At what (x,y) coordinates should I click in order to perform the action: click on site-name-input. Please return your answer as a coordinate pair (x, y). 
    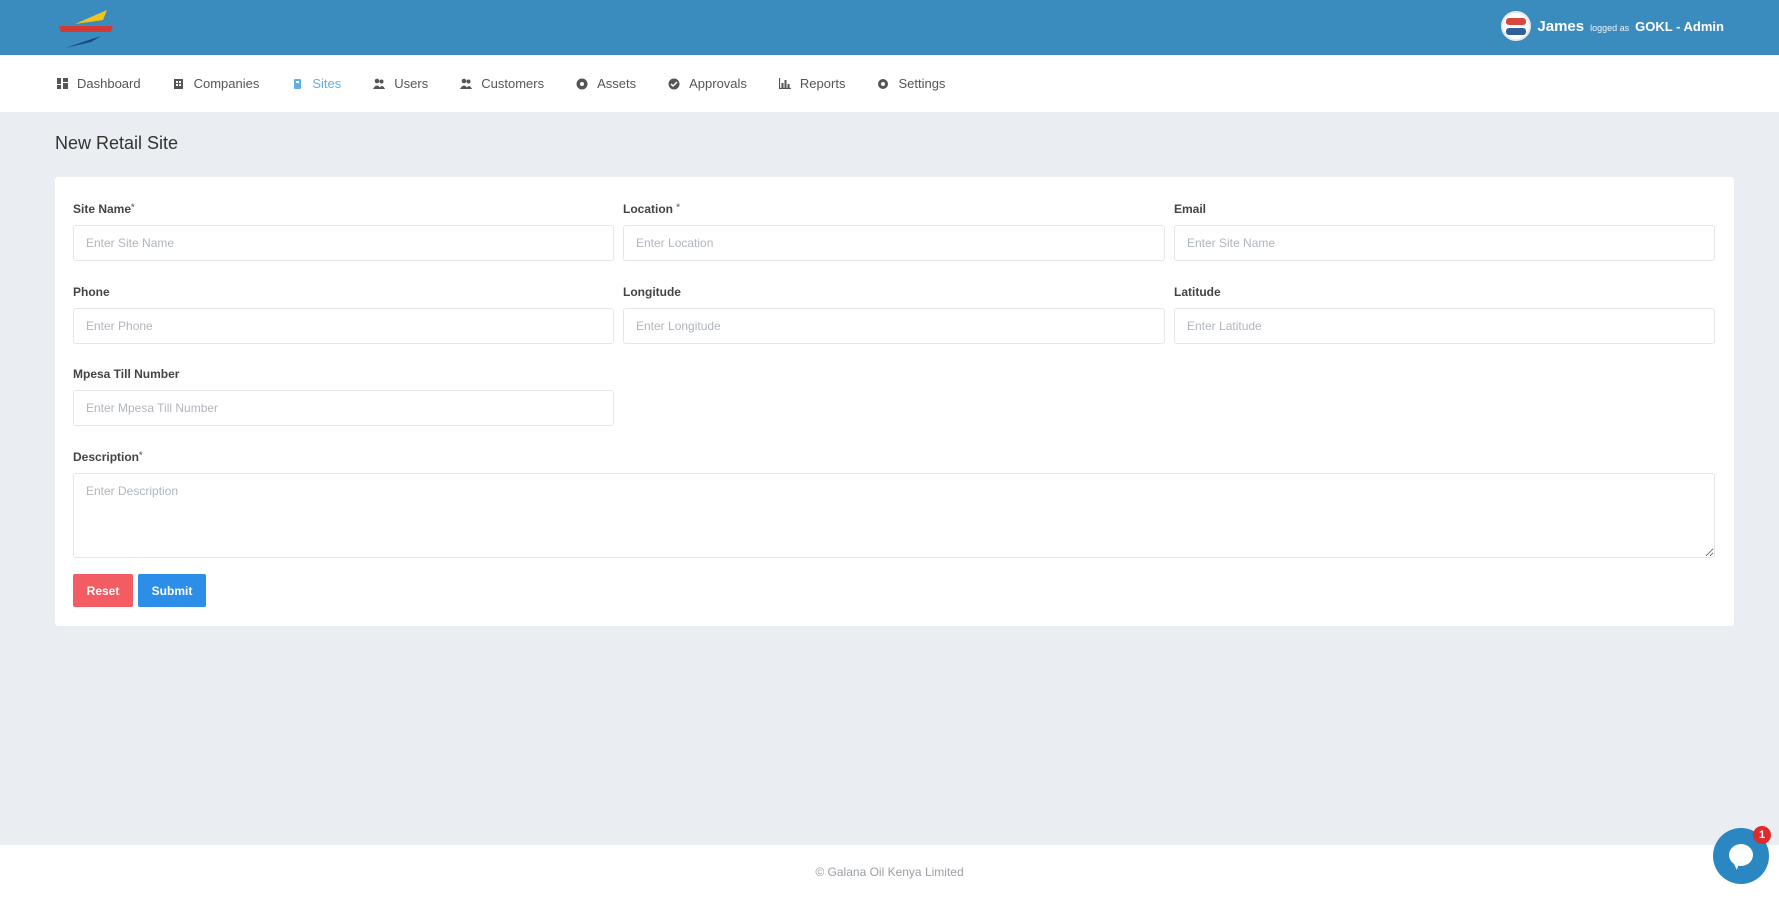
    Looking at the image, I should click on (343, 243).